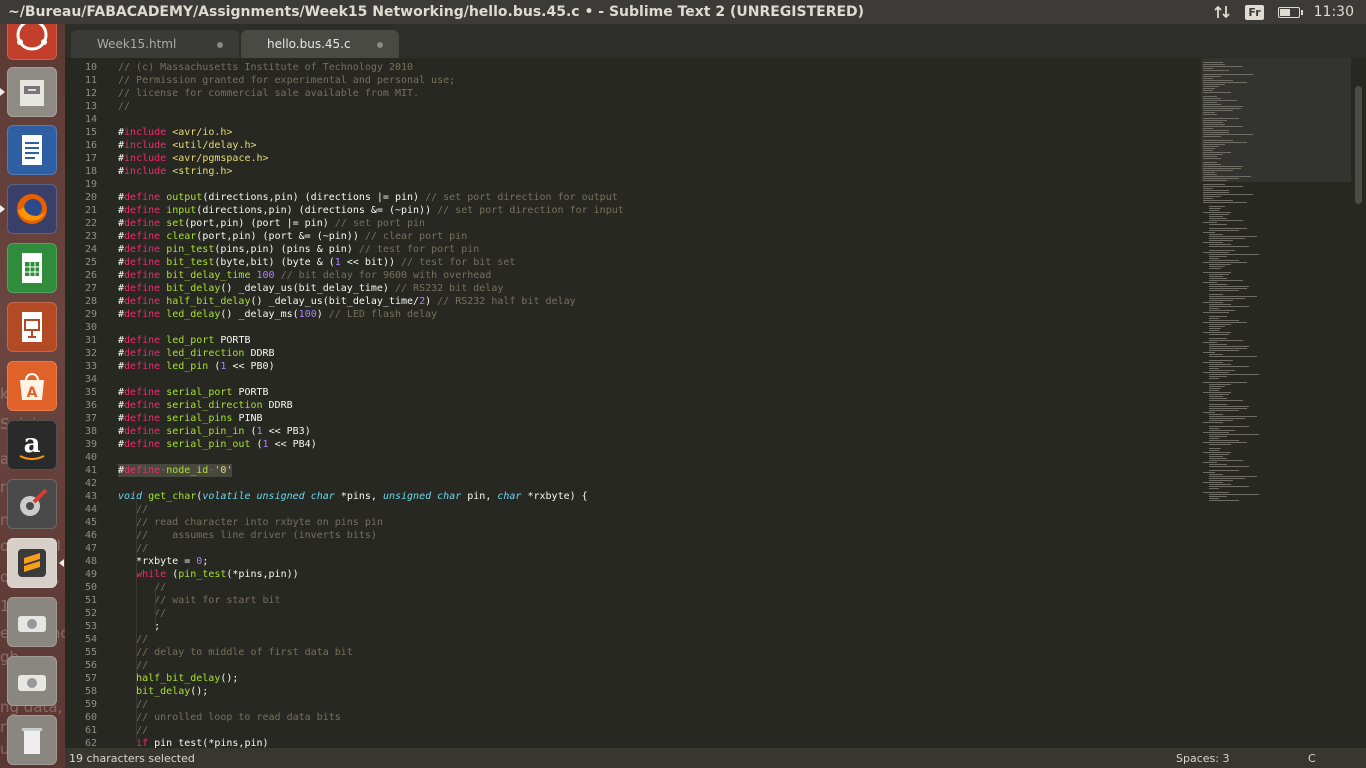 This screenshot has width=1366, height=768. What do you see at coordinates (633, 366) in the screenshot?
I see `code-line: 33 #define led_pin (1 << PB0)` at bounding box center [633, 366].